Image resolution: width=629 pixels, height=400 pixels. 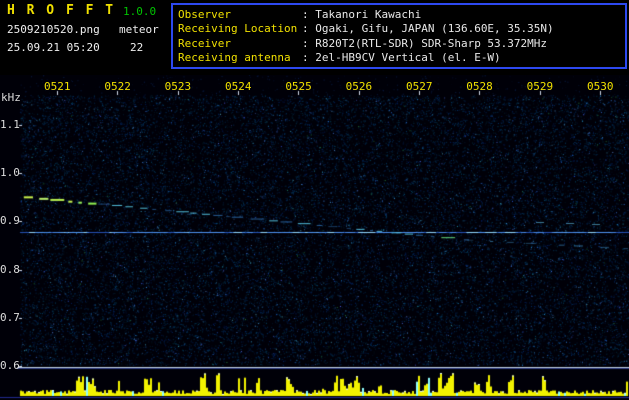 I want to click on time-tick-label: 0526, so click(x=359, y=86).